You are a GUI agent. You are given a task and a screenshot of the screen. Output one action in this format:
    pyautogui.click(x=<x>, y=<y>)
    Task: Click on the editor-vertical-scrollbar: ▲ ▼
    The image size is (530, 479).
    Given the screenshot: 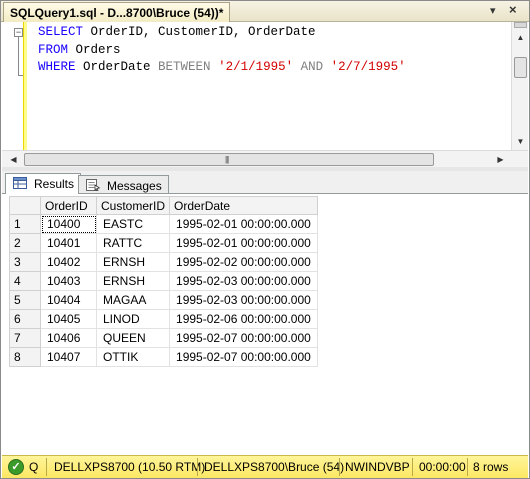 What is the action you would take?
    pyautogui.click(x=519, y=86)
    